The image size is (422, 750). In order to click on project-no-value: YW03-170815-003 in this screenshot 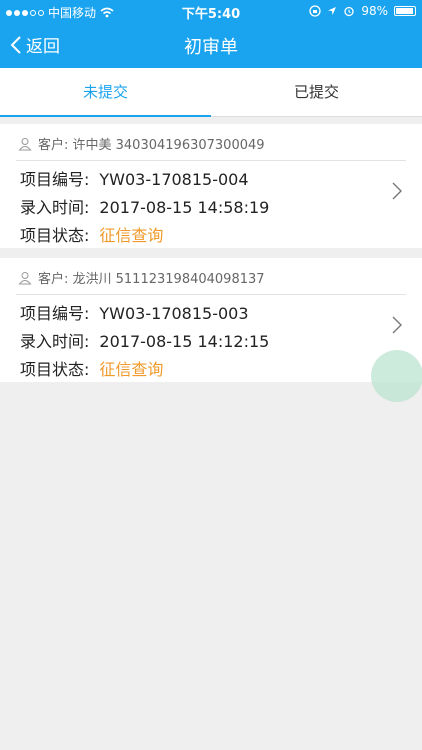, I will do `click(174, 313)`.